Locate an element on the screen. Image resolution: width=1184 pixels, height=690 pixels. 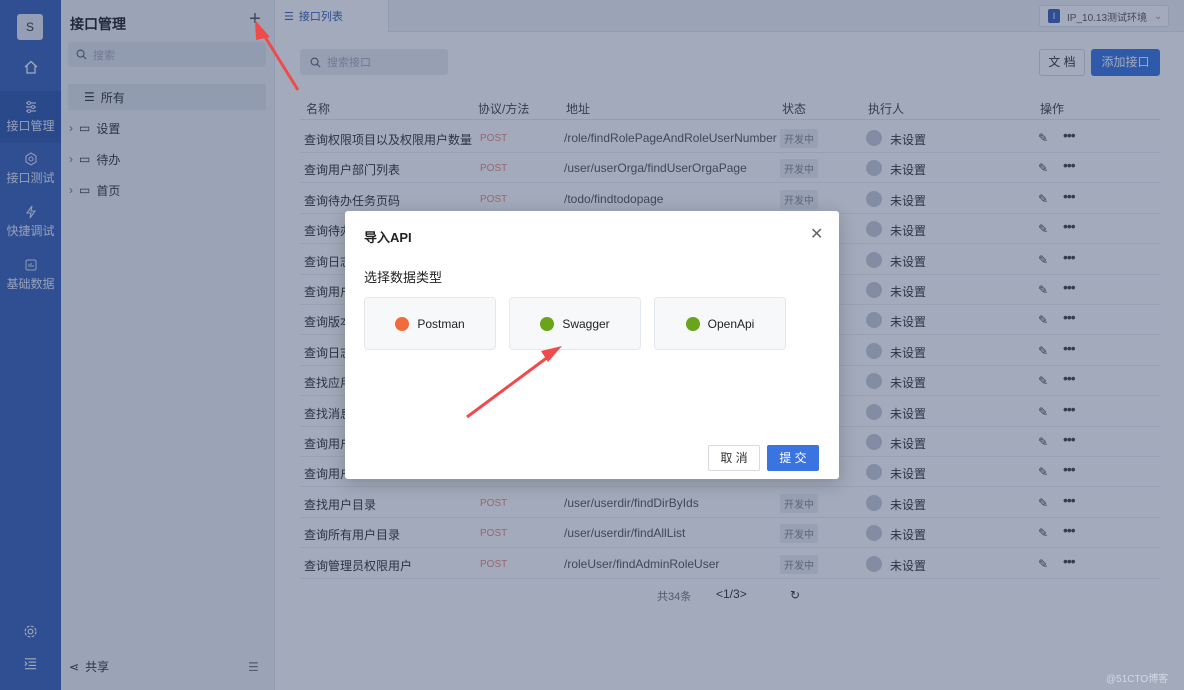
swagger-icon is located at coordinates (547, 323).